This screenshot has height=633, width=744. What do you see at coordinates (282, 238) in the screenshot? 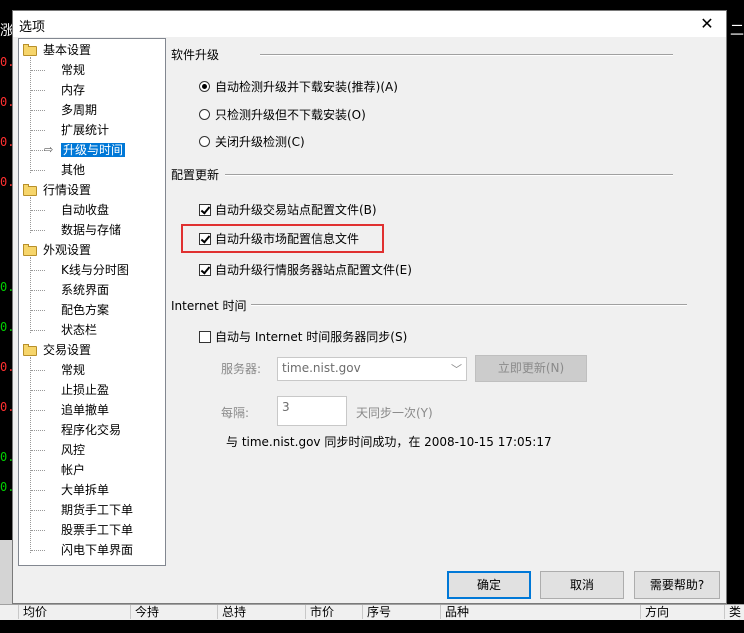
I see `red-highlight-annotation` at bounding box center [282, 238].